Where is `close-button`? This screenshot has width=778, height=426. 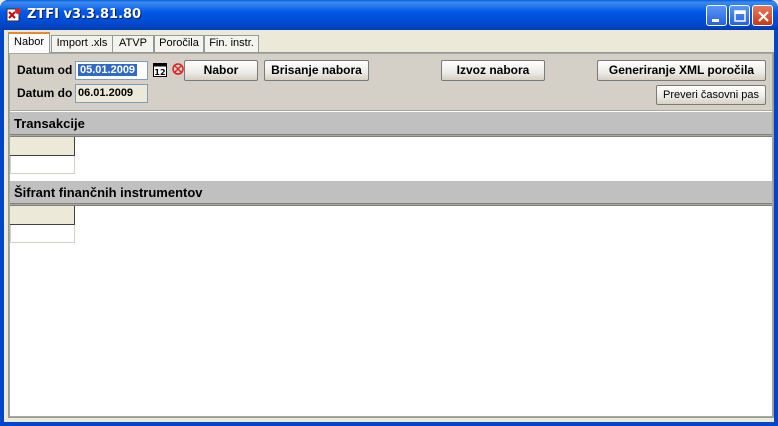 close-button is located at coordinates (762, 15).